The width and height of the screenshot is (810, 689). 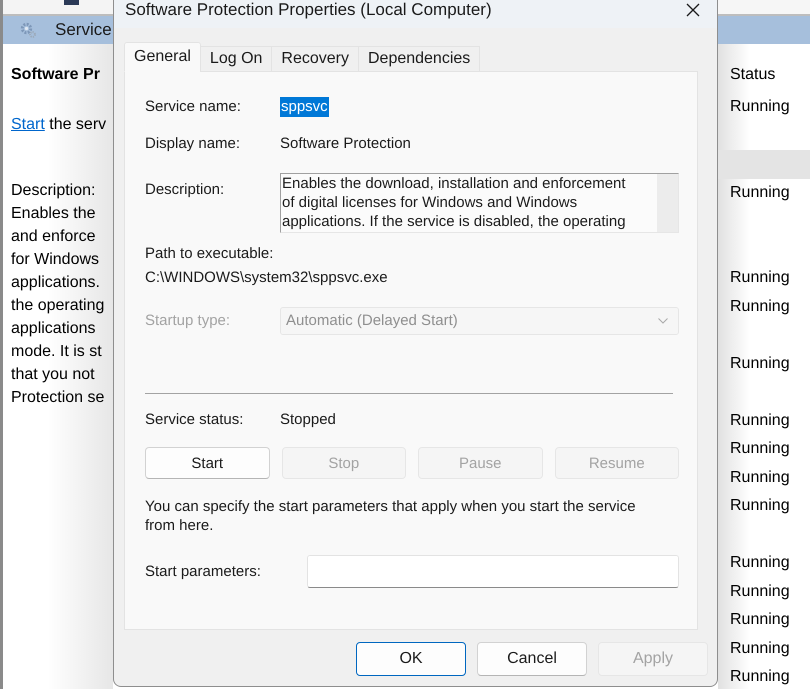 I want to click on description-box: Enables the download, installation and enforcement of digital licenses for Windows and Windows applications. If the service is disabled, the operating, so click(x=479, y=203).